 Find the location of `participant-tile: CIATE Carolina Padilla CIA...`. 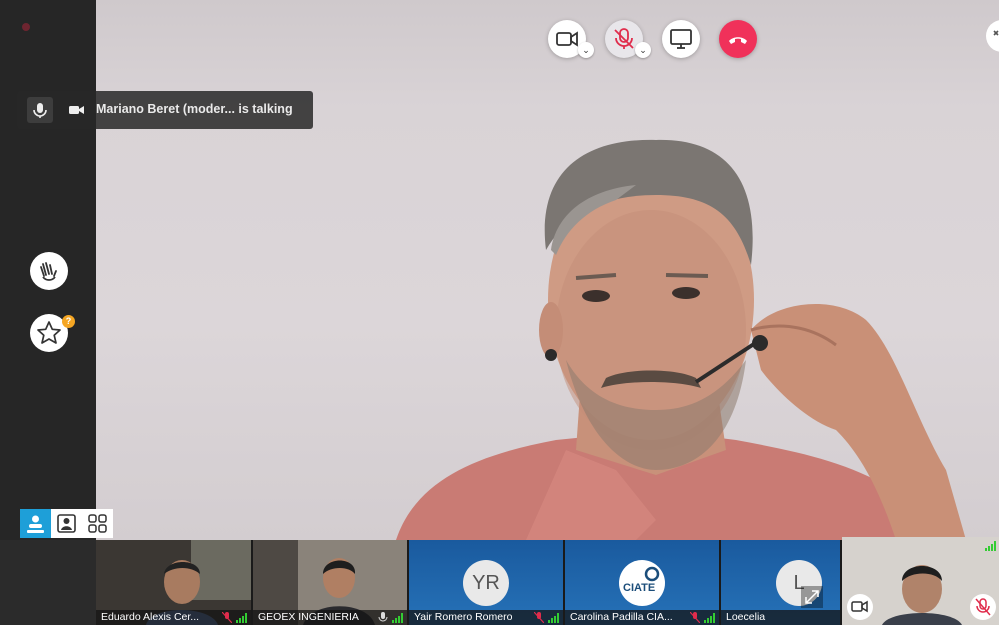

participant-tile: CIATE Carolina Padilla CIA... is located at coordinates (642, 582).